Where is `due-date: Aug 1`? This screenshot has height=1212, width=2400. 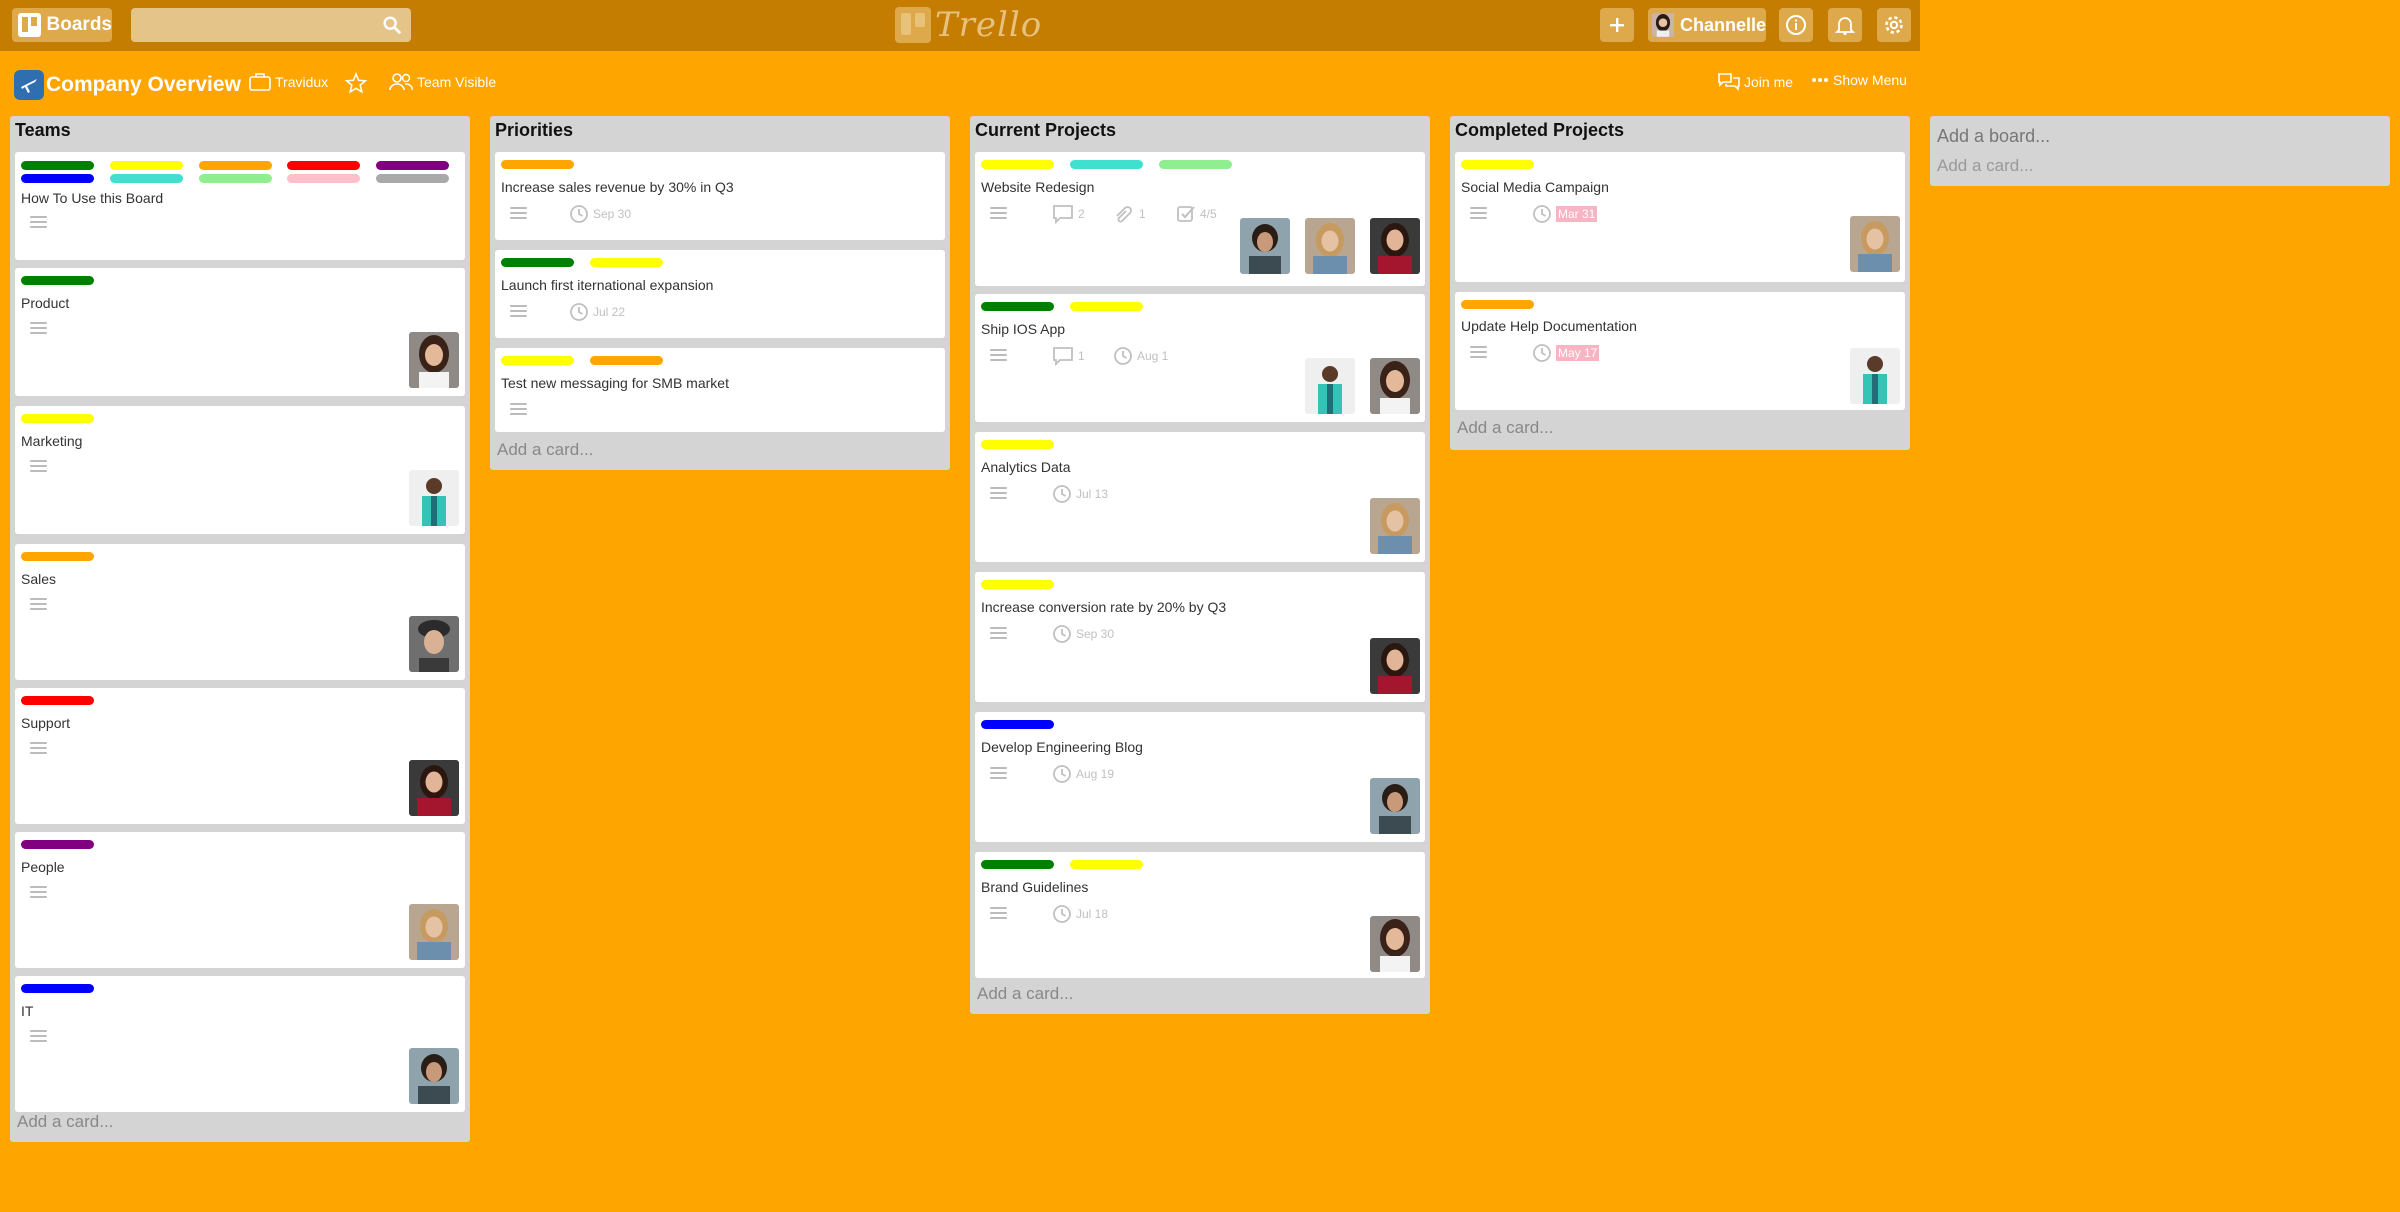
due-date: Aug 1 is located at coordinates (1153, 356).